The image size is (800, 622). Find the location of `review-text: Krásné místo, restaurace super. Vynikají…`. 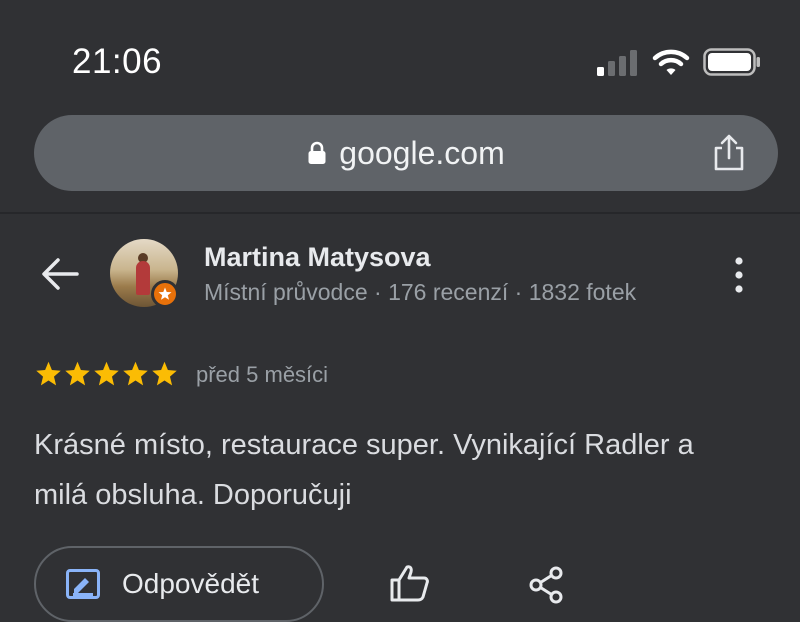

review-text: Krásné místo, restaurace super. Vynikají… is located at coordinates (364, 470).